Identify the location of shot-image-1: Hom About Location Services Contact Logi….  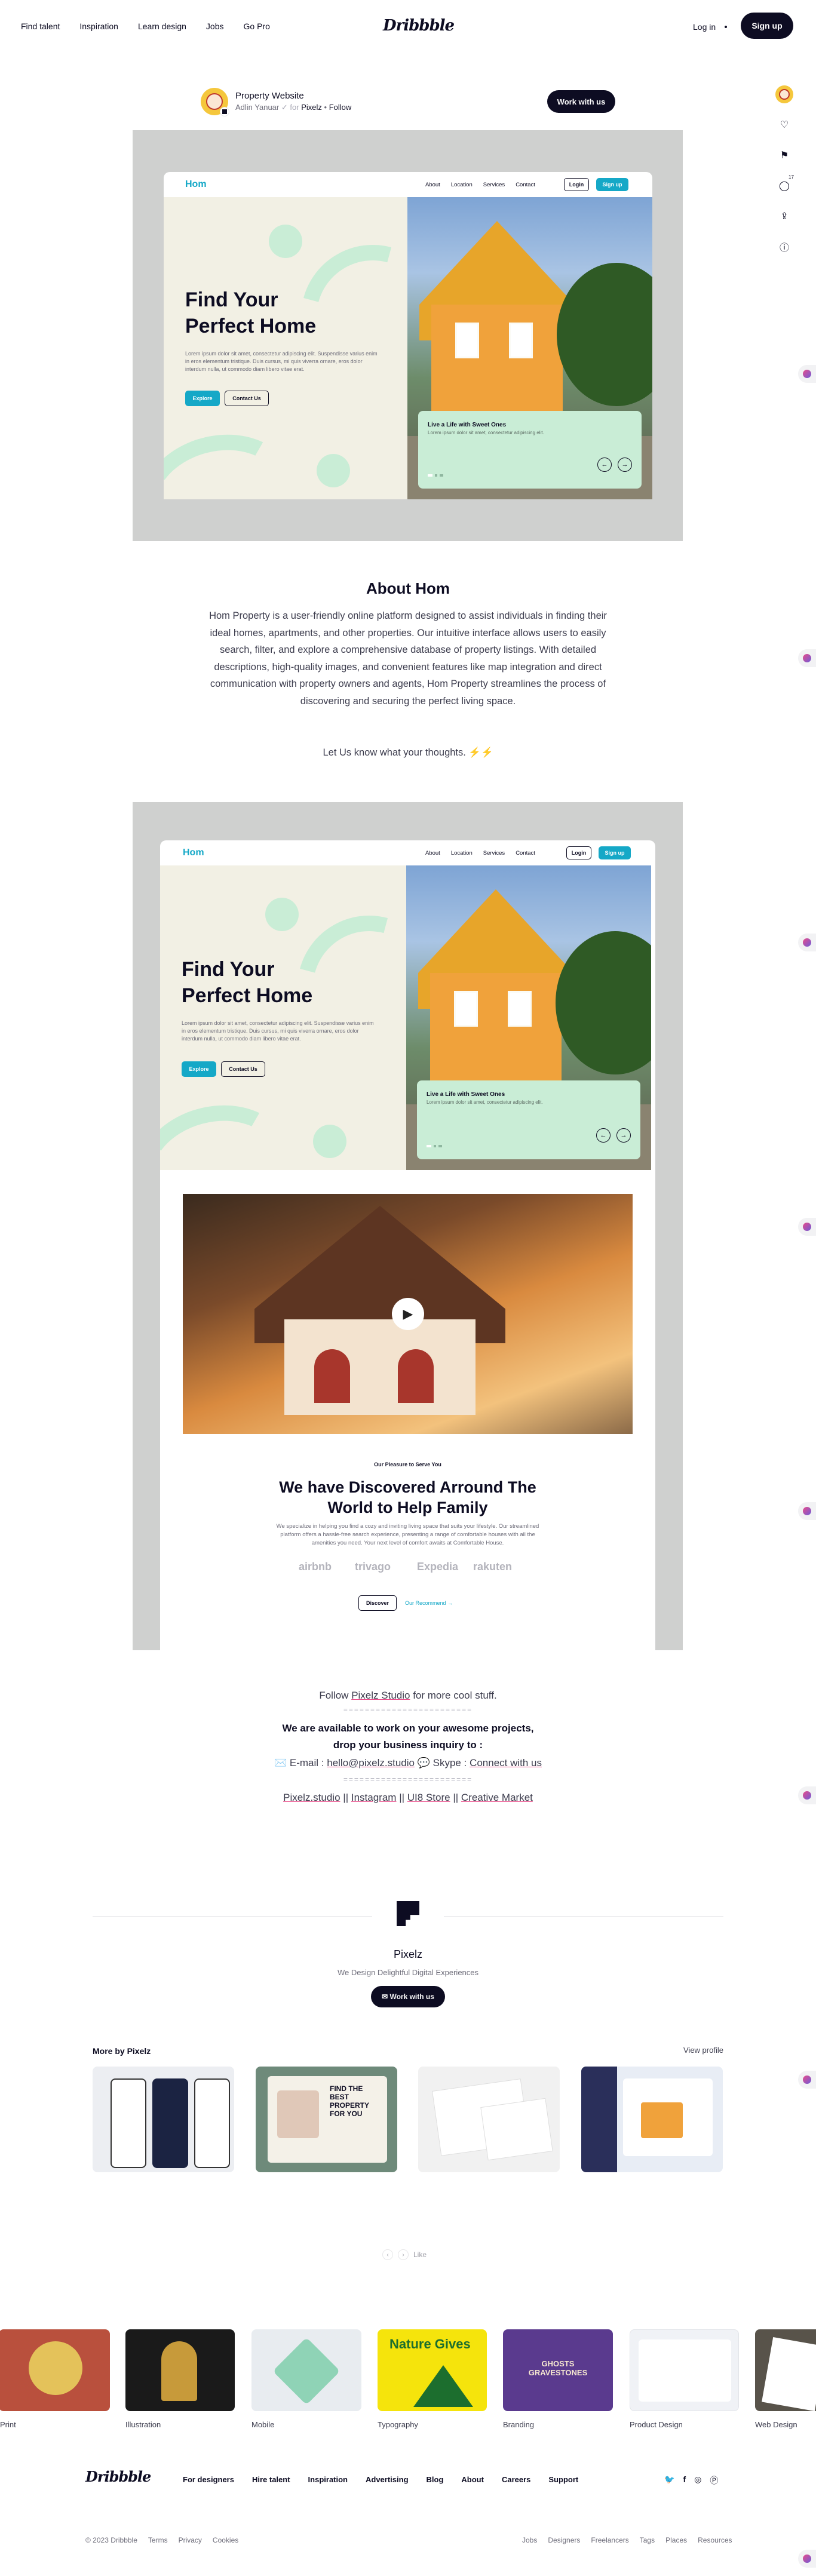
(408, 336).